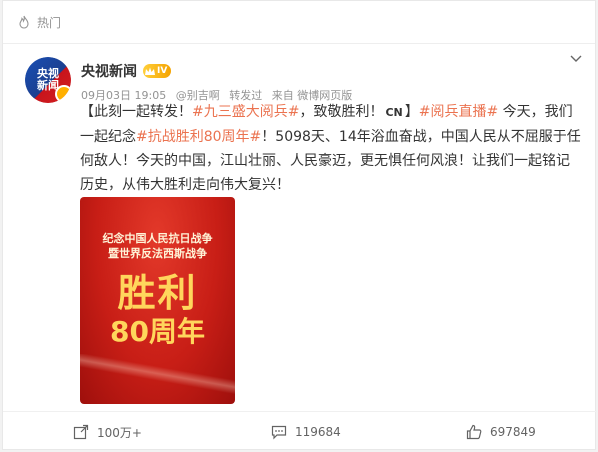  What do you see at coordinates (279, 432) in the screenshot?
I see `comment-icon` at bounding box center [279, 432].